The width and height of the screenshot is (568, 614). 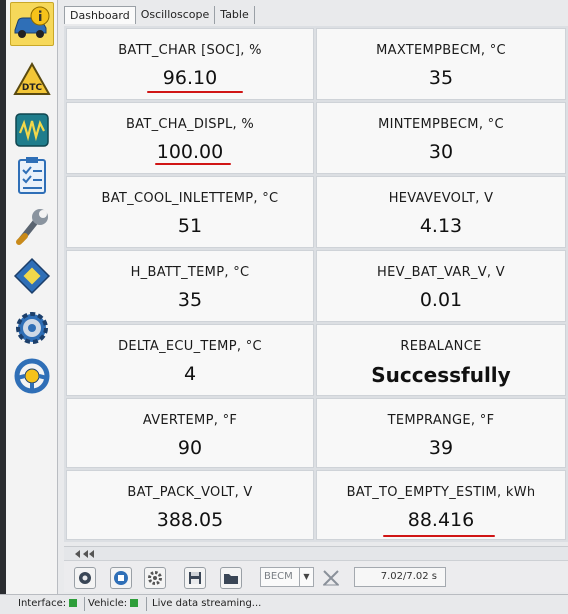 I want to click on gauge-label: MAXTEMPBECM, °C, so click(x=441, y=50).